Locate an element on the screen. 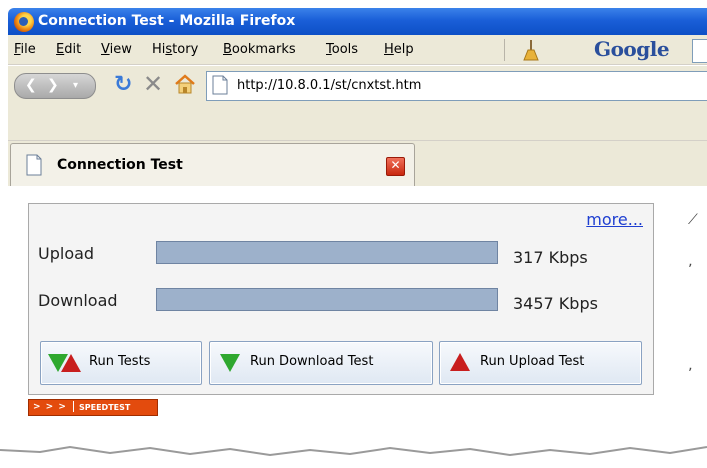 Image resolution: width=707 pixels, height=468 pixels. download-progress-bar is located at coordinates (327, 299).